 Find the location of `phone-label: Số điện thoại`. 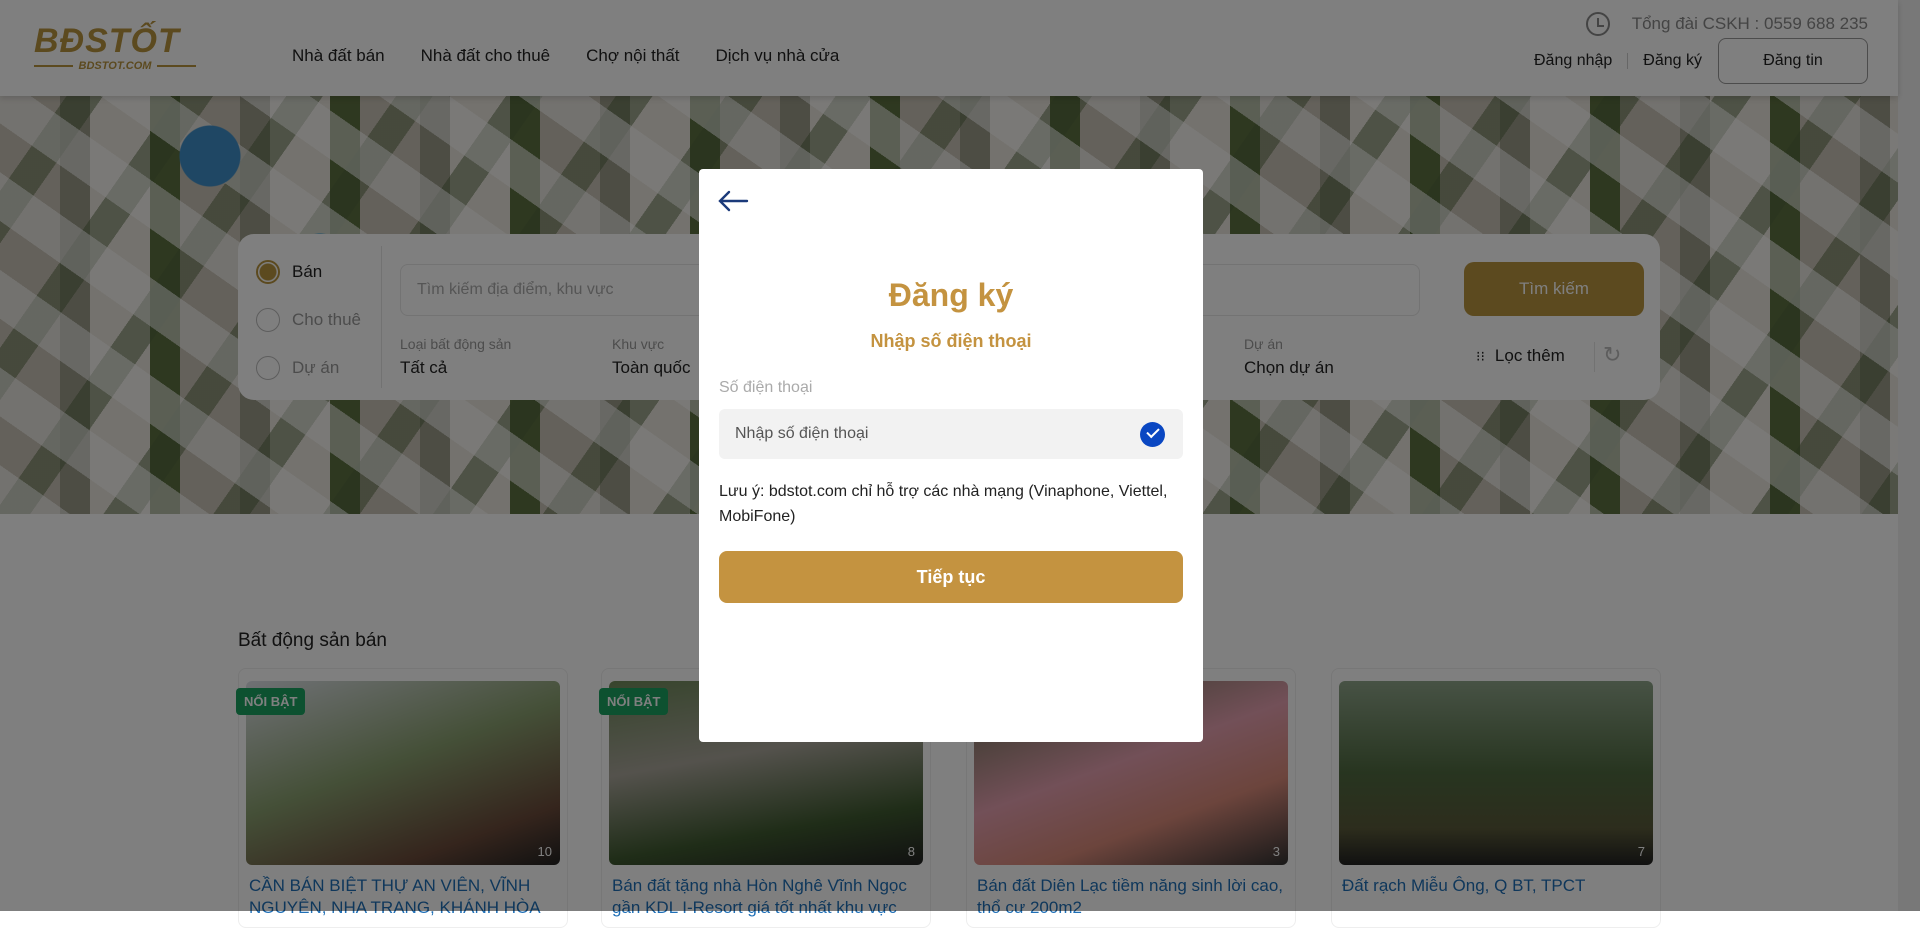

phone-label: Số điện thoại is located at coordinates (766, 387).